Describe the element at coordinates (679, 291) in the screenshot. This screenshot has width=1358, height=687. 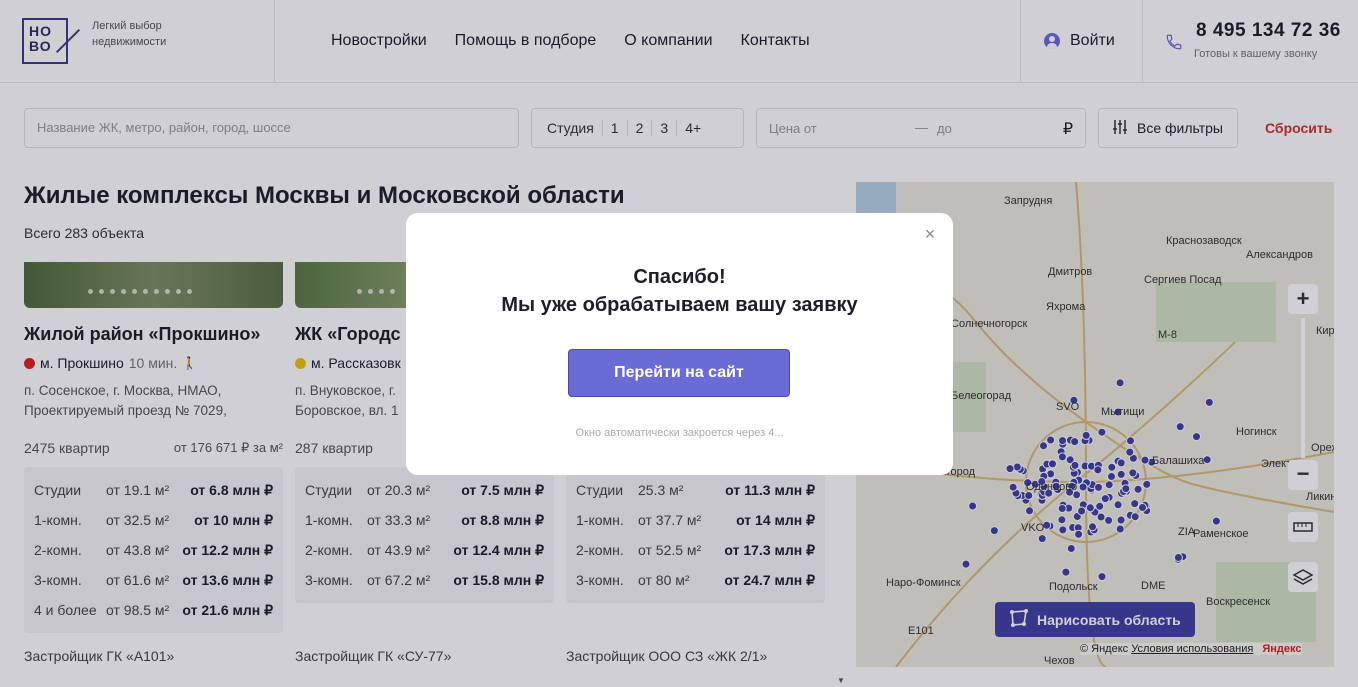
I see `modal-title: Спасибо! Мы уже обрабатываем вашу заявку` at that location.